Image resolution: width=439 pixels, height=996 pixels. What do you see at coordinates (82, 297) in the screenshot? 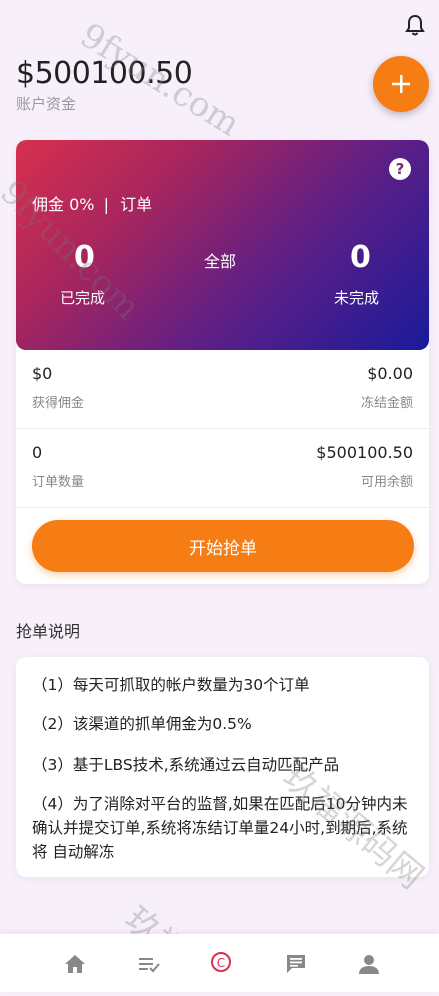
I see `completed-label: 已完成` at bounding box center [82, 297].